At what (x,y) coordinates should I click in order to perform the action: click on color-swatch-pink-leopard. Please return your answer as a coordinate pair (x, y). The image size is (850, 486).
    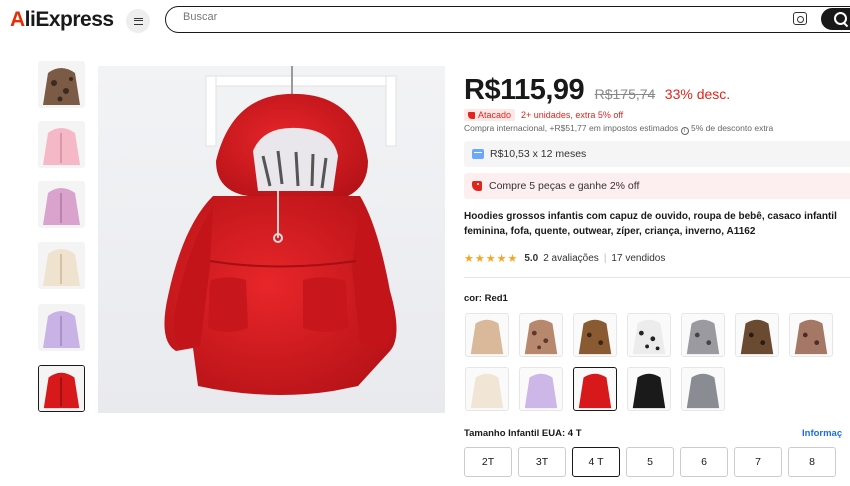
    Looking at the image, I should click on (811, 335).